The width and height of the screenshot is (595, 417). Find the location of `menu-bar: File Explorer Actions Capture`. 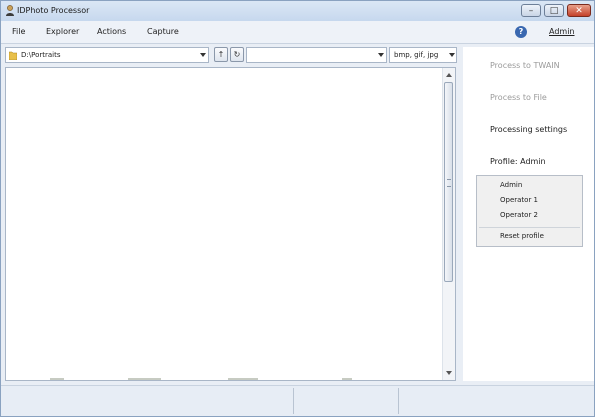

menu-bar: File Explorer Actions Capture is located at coordinates (297, 32).